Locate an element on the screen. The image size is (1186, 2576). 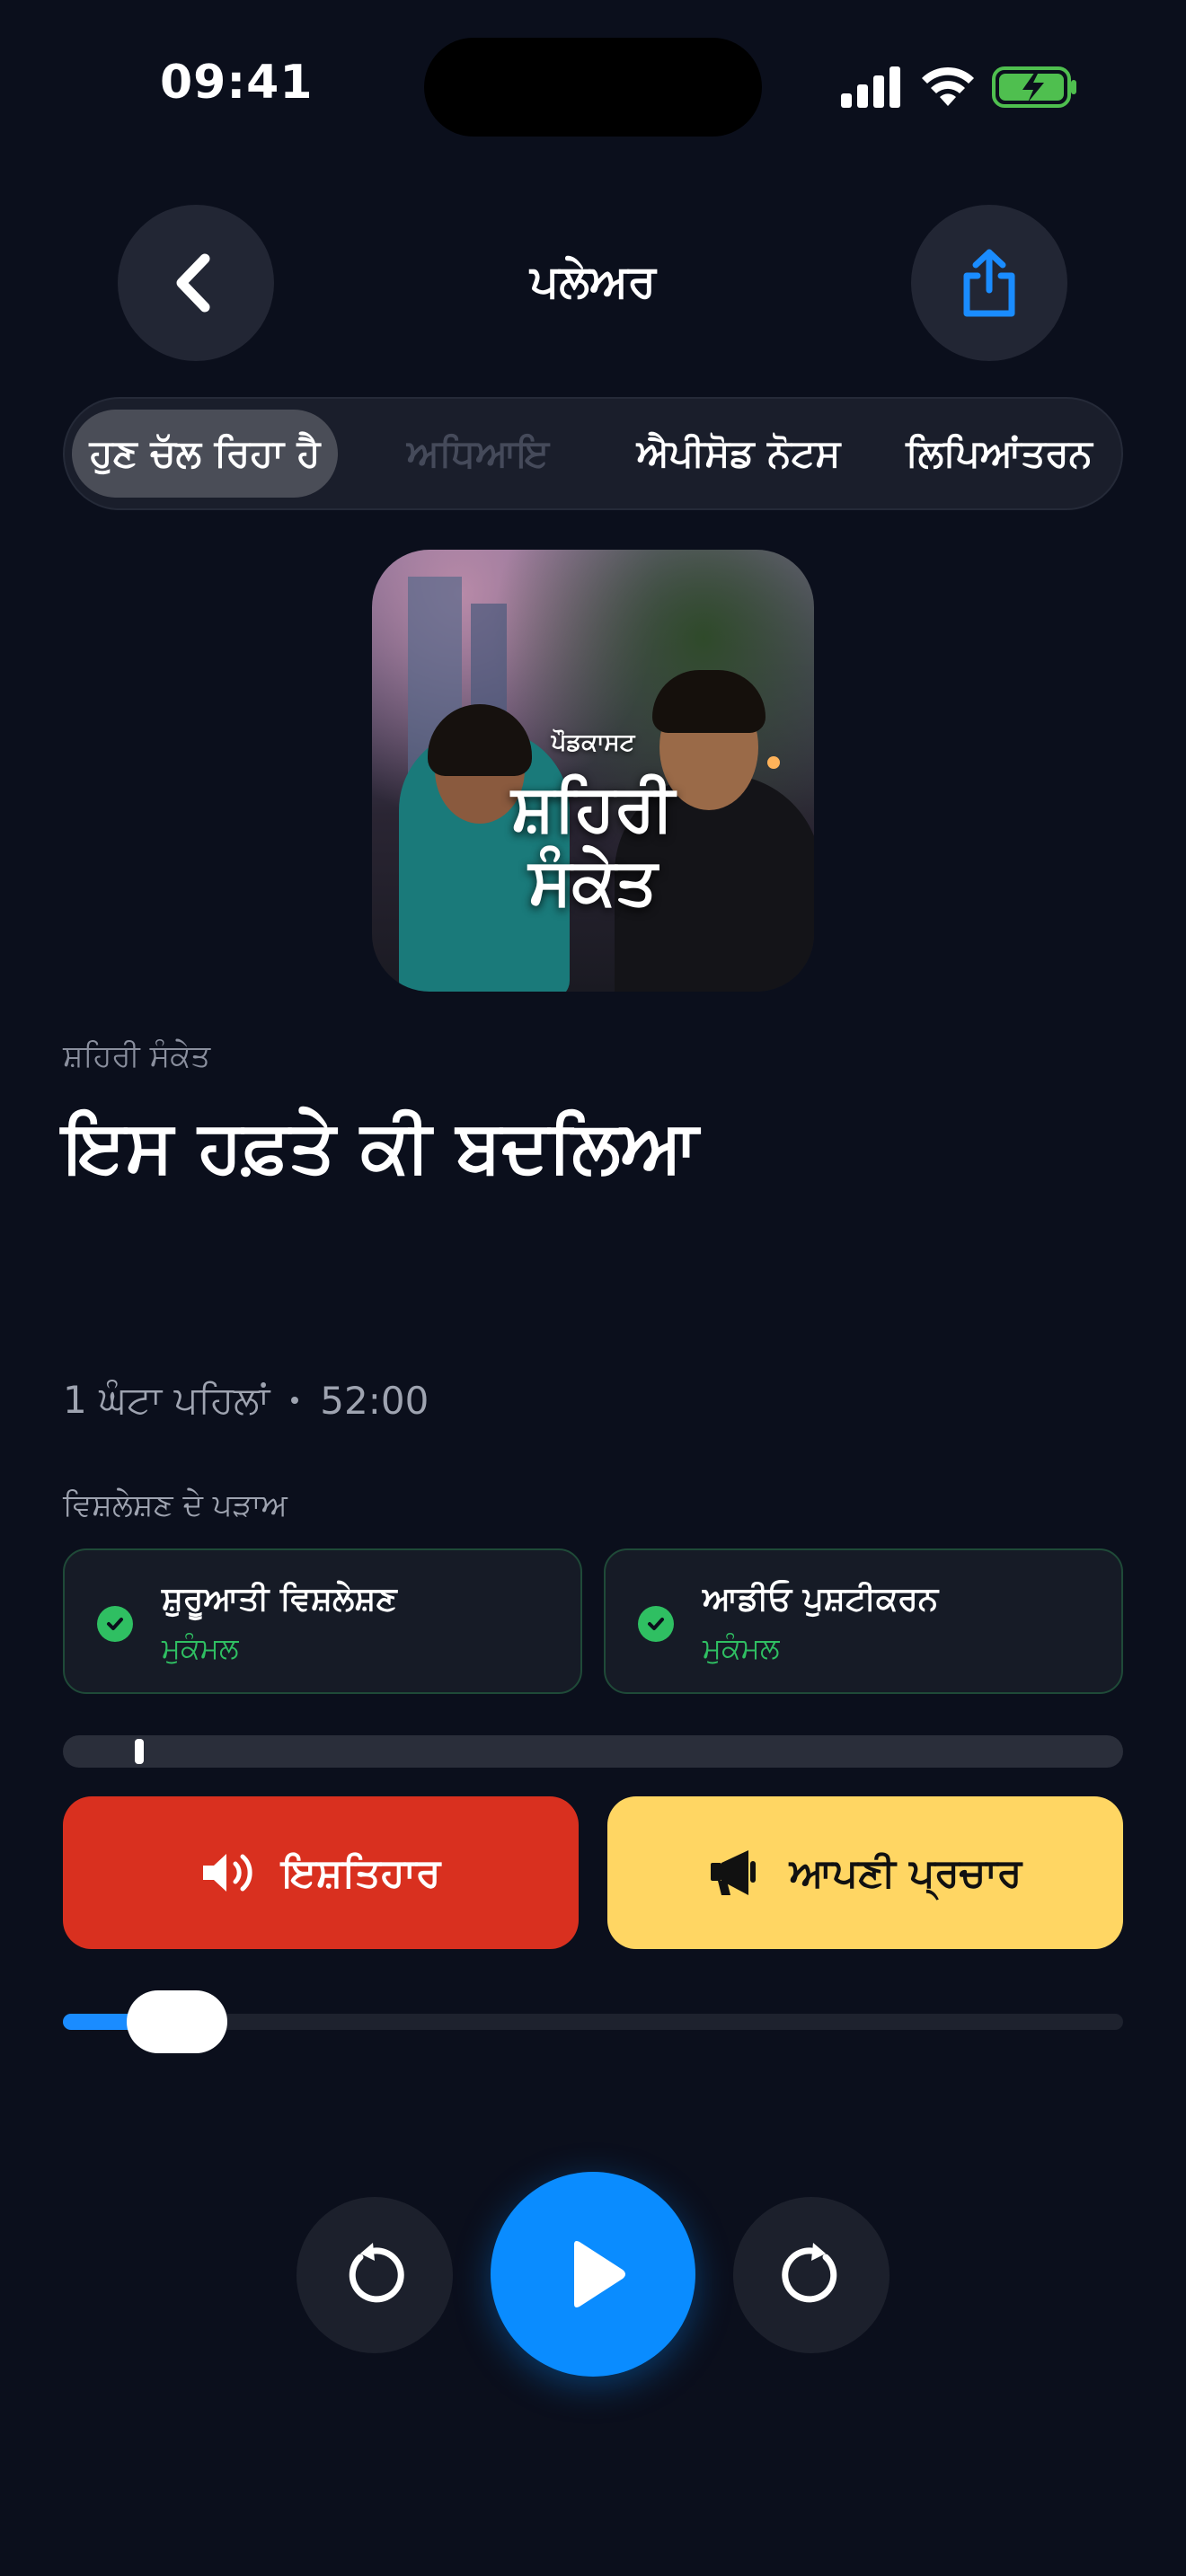
stage-title: ਸ਼ੁਰੂਆਤੀ ਵਿਸ਼ਲੇਸ਼ਣ is located at coordinates (279, 1599).